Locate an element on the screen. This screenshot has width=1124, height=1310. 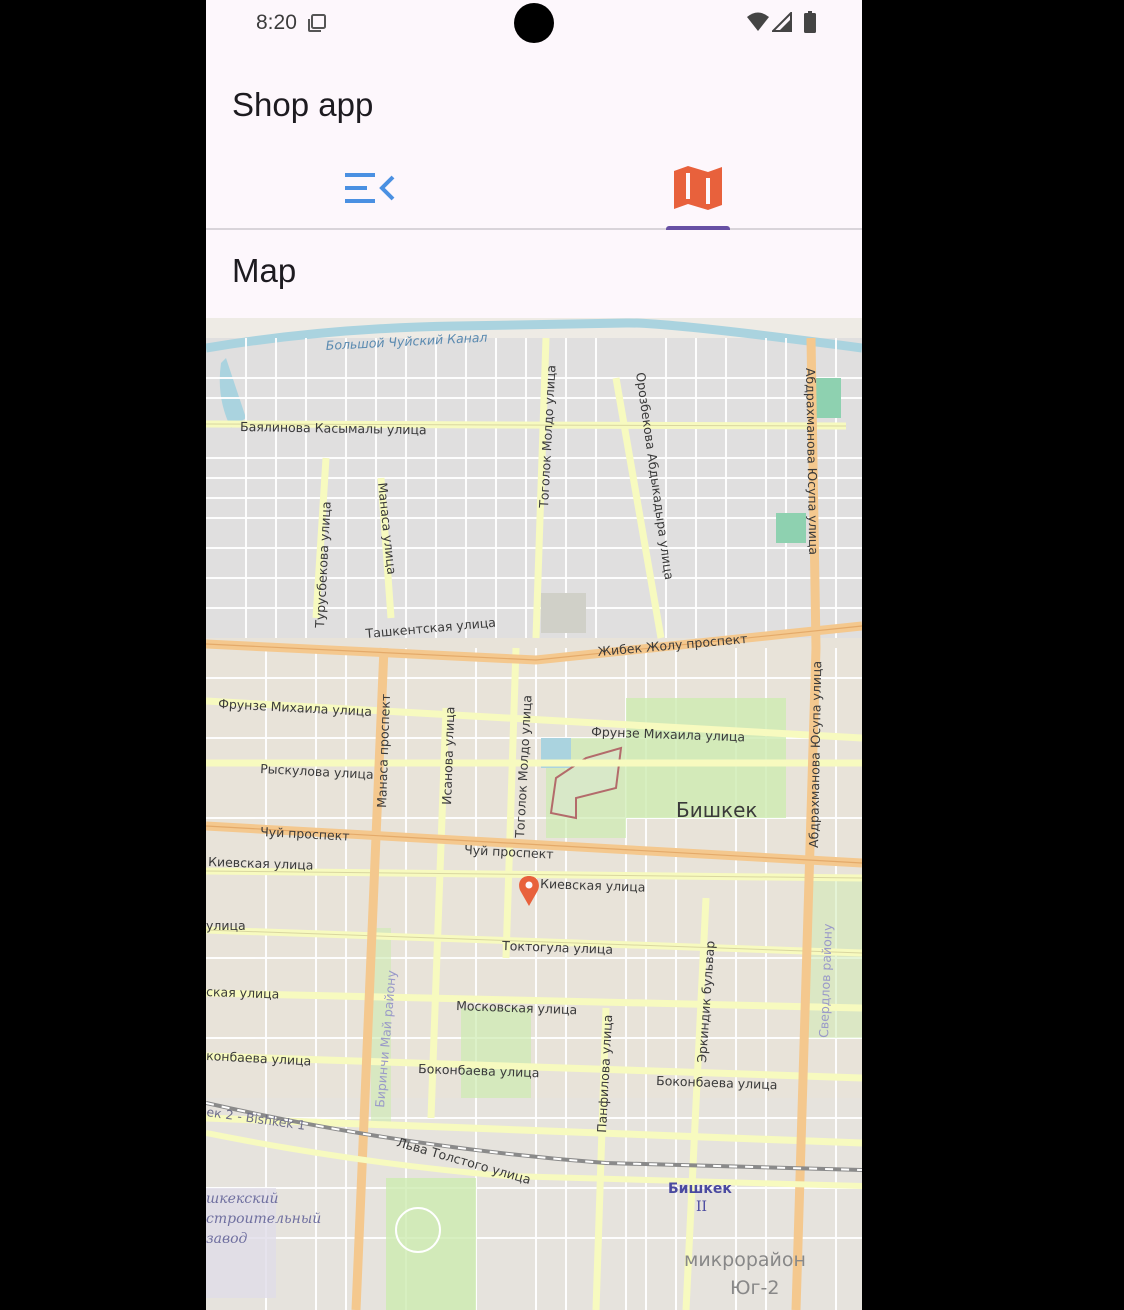
menu-open-icon is located at coordinates (370, 188).